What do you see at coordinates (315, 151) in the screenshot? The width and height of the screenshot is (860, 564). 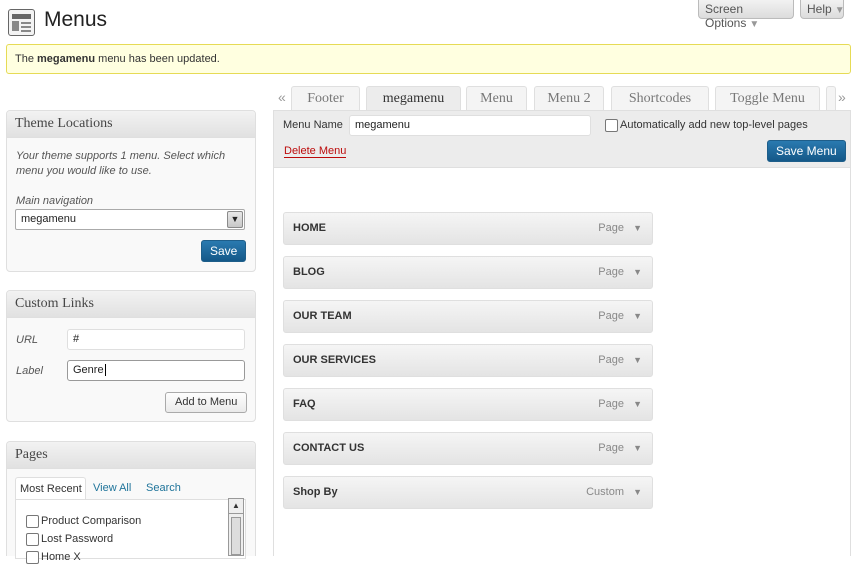 I see `delete-menu-link: Delete Menu` at bounding box center [315, 151].